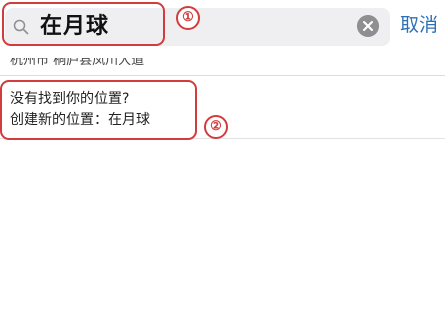  What do you see at coordinates (77, 63) in the screenshot?
I see `address-text: 杭州市 桐庐县凤川大道` at bounding box center [77, 63].